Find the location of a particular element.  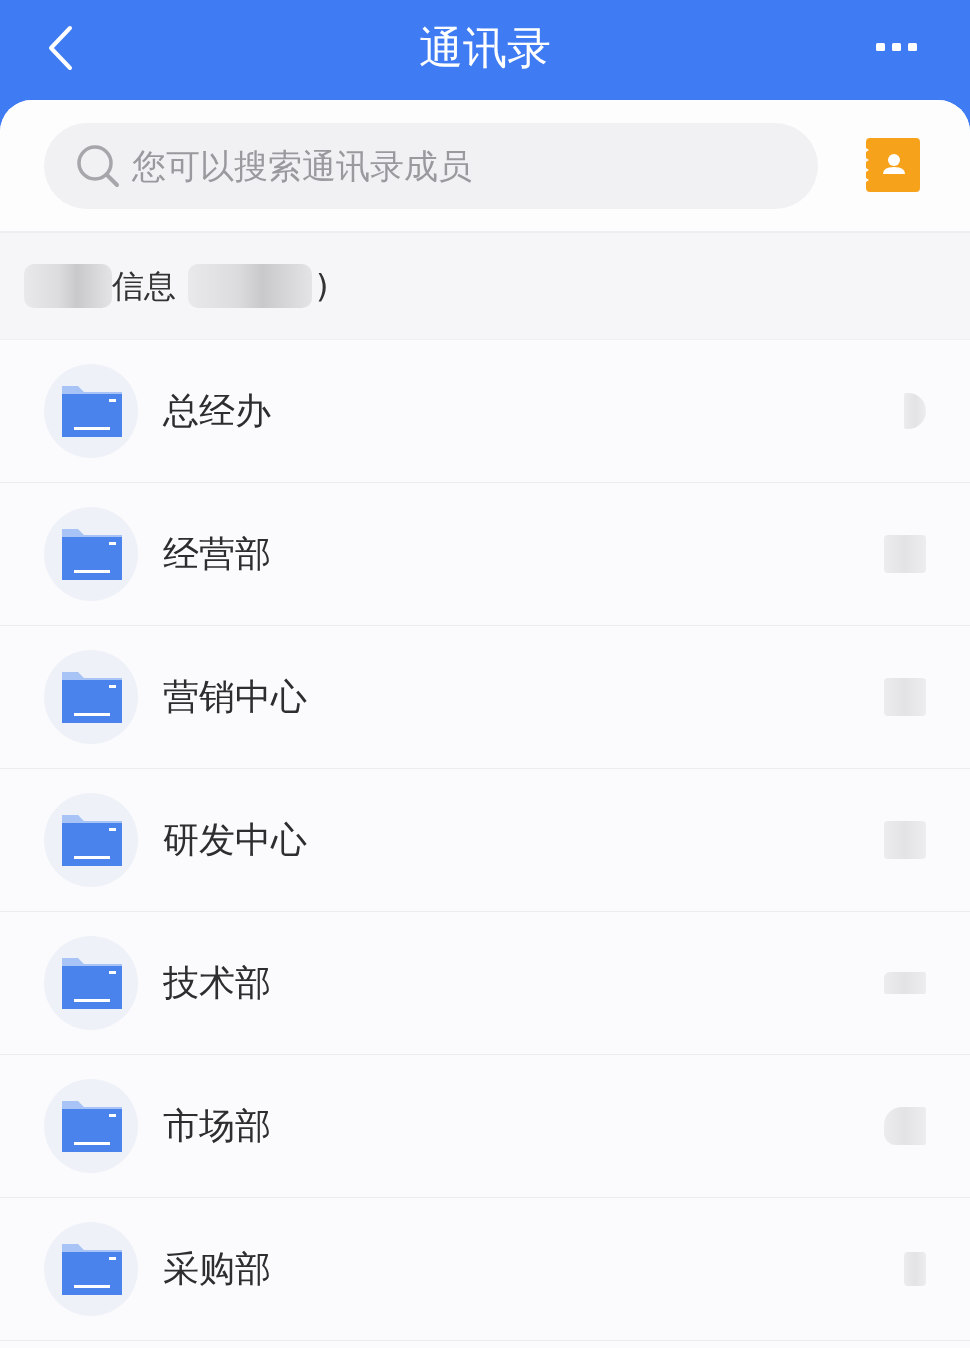

closing-paren: ) is located at coordinates (322, 286).